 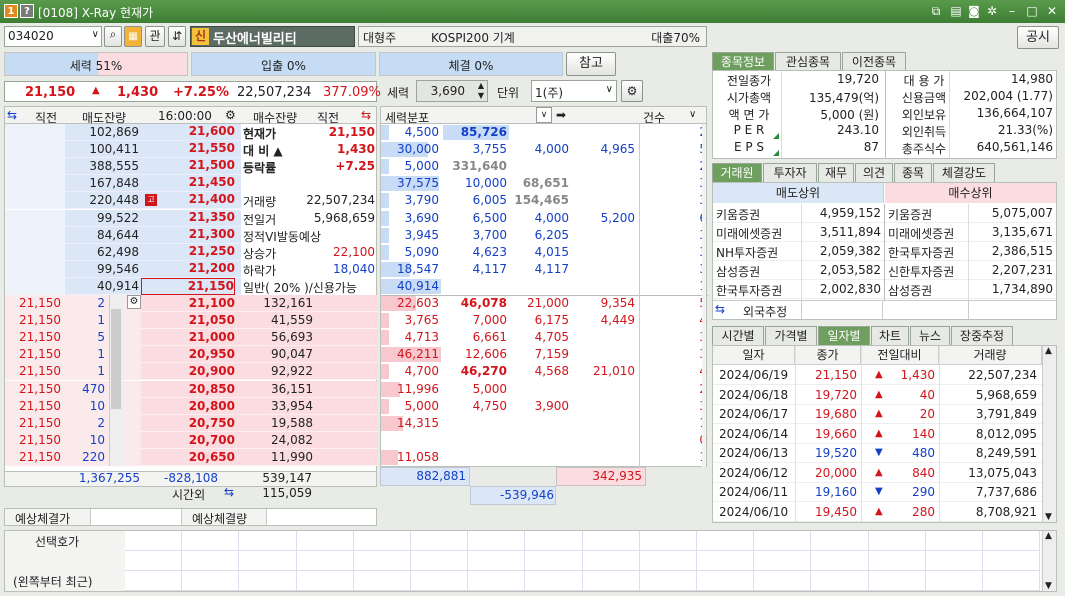 What do you see at coordinates (188, 149) in the screenshot?
I see `ask-price: 21,550` at bounding box center [188, 149].